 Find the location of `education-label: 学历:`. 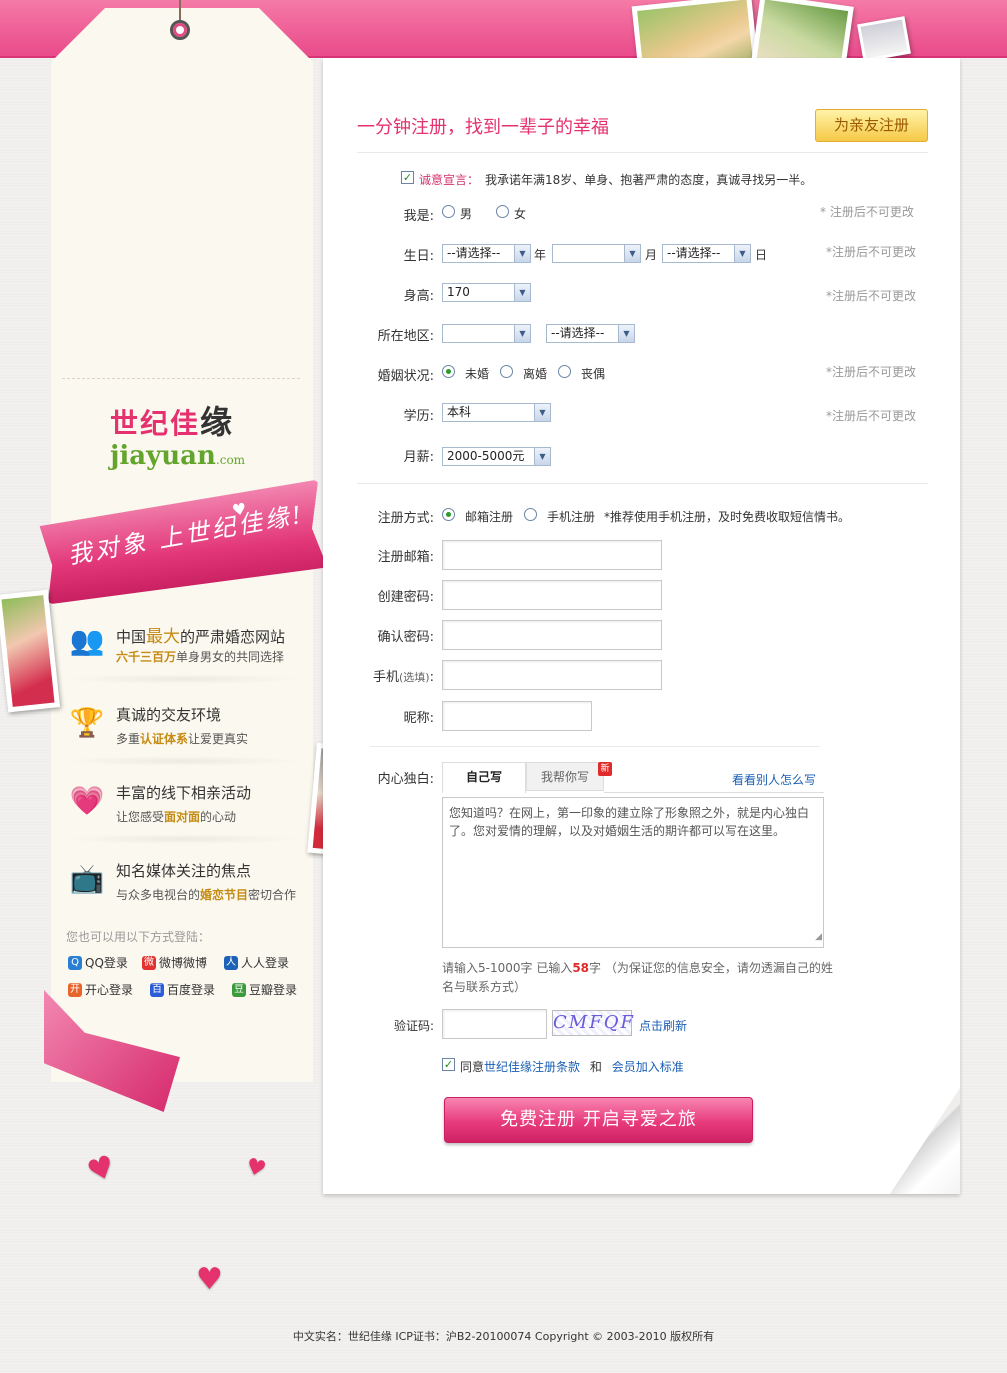

education-label: 学历: is located at coordinates (418, 416).